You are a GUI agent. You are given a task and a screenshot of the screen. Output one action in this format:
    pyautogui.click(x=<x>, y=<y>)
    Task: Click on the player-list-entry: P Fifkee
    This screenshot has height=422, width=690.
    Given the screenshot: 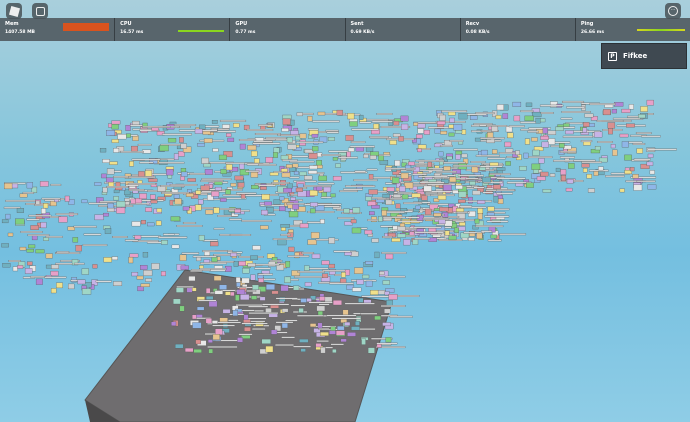 What is the action you would take?
    pyautogui.click(x=644, y=56)
    